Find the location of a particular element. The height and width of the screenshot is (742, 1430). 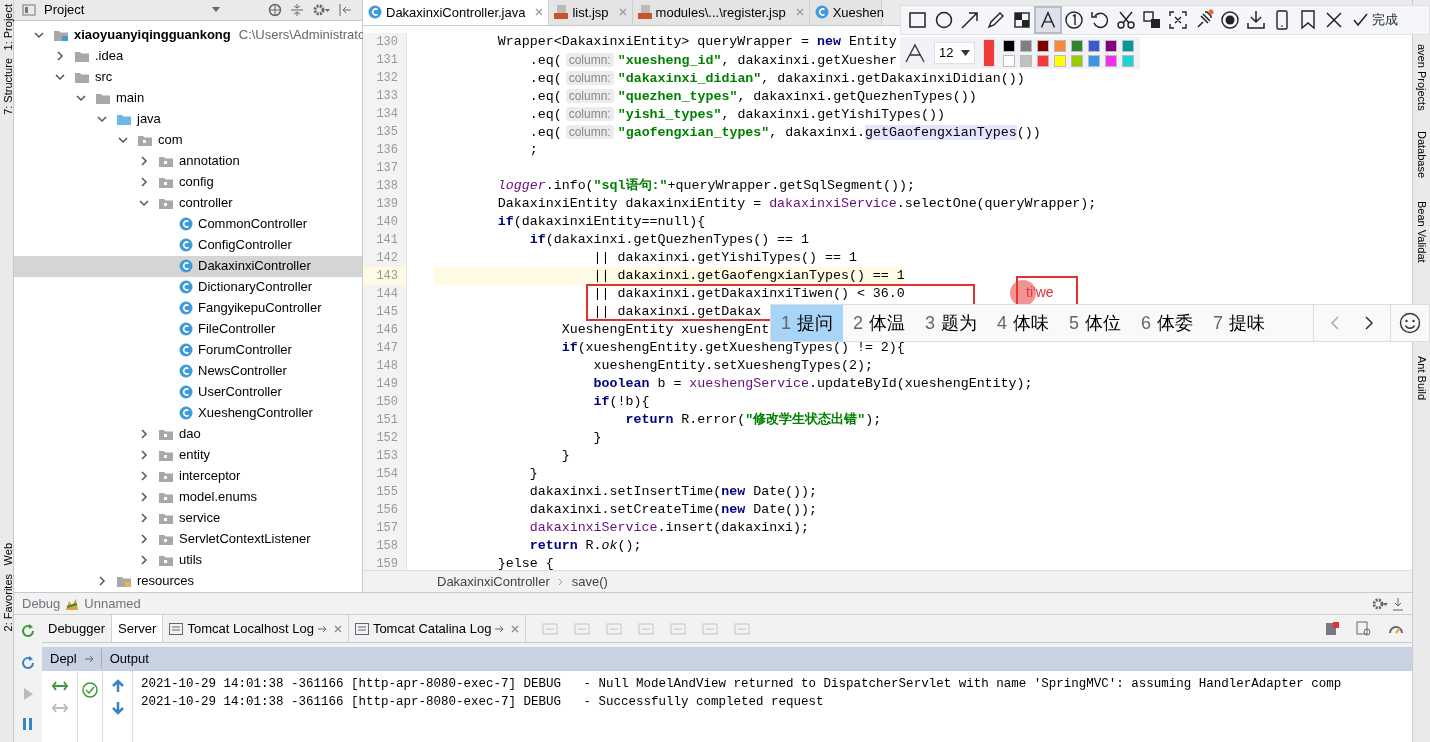

candidate-item: 5 体位 is located at coordinates (1095, 323).